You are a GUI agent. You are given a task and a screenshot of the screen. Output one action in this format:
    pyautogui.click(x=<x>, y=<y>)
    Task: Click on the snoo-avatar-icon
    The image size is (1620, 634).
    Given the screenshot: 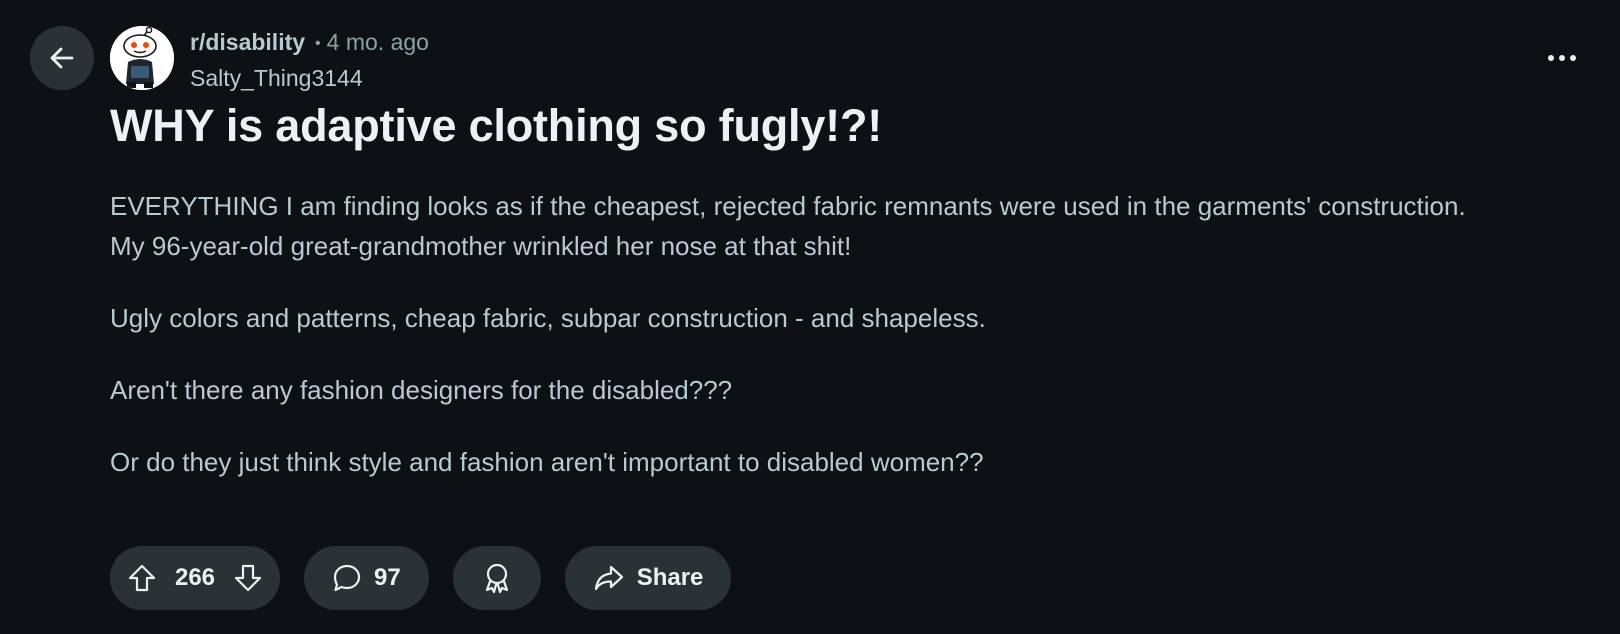 What is the action you would take?
    pyautogui.click(x=142, y=58)
    